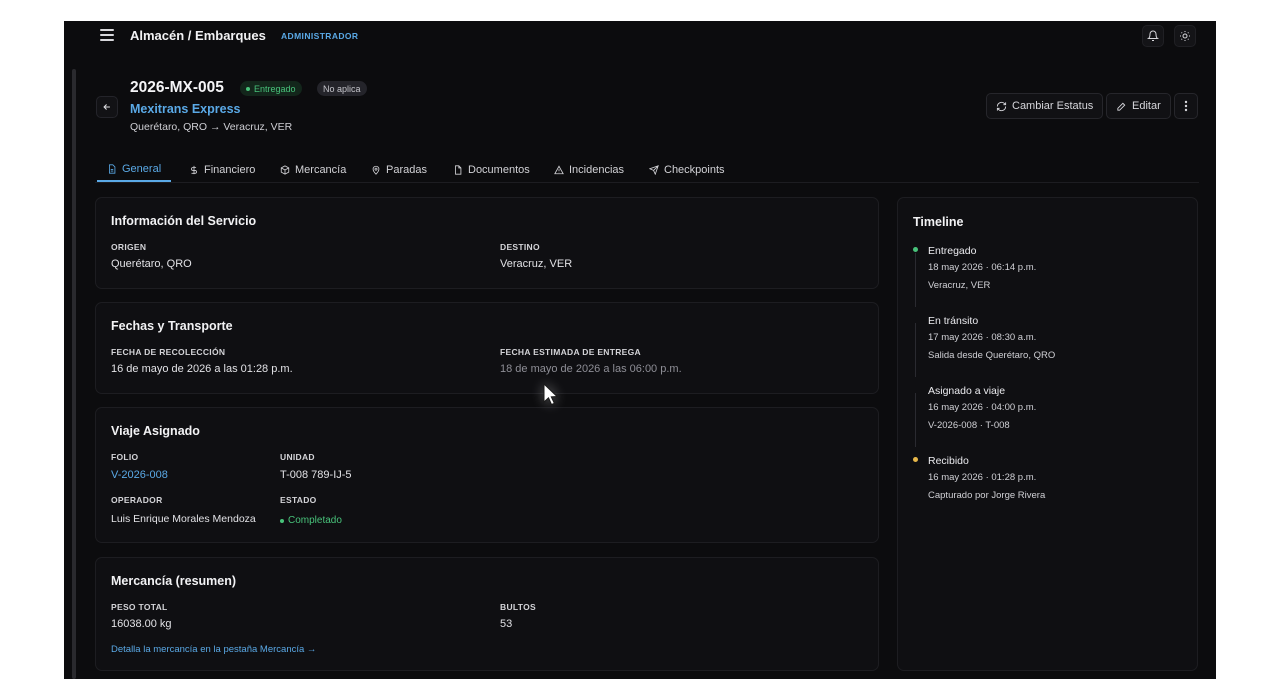 The image size is (1280, 700). Describe the element at coordinates (142, 168) in the screenshot. I see `tab-label: General` at that location.